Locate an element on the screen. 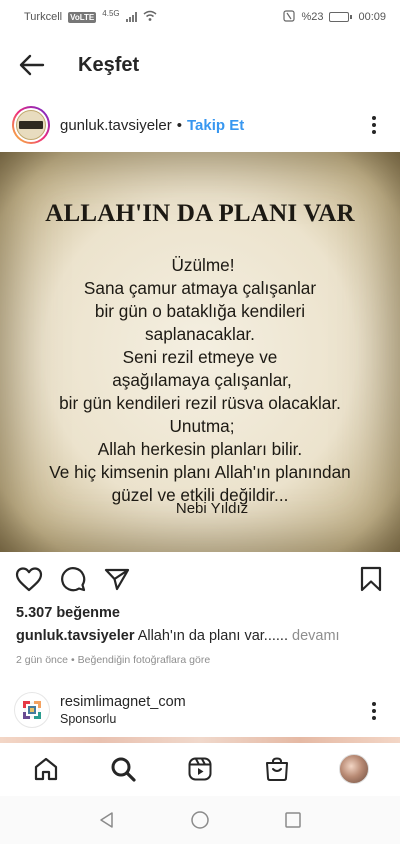 The height and width of the screenshot is (844, 400). avatar-ring is located at coordinates (31, 125).